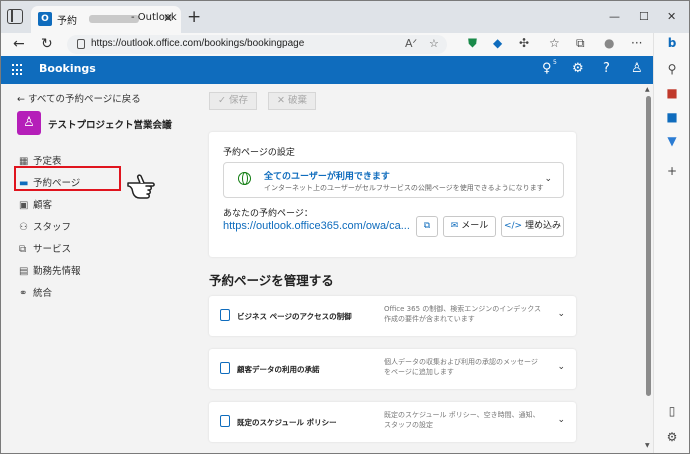  I want to click on copy-icon: ⧉, so click(427, 226).